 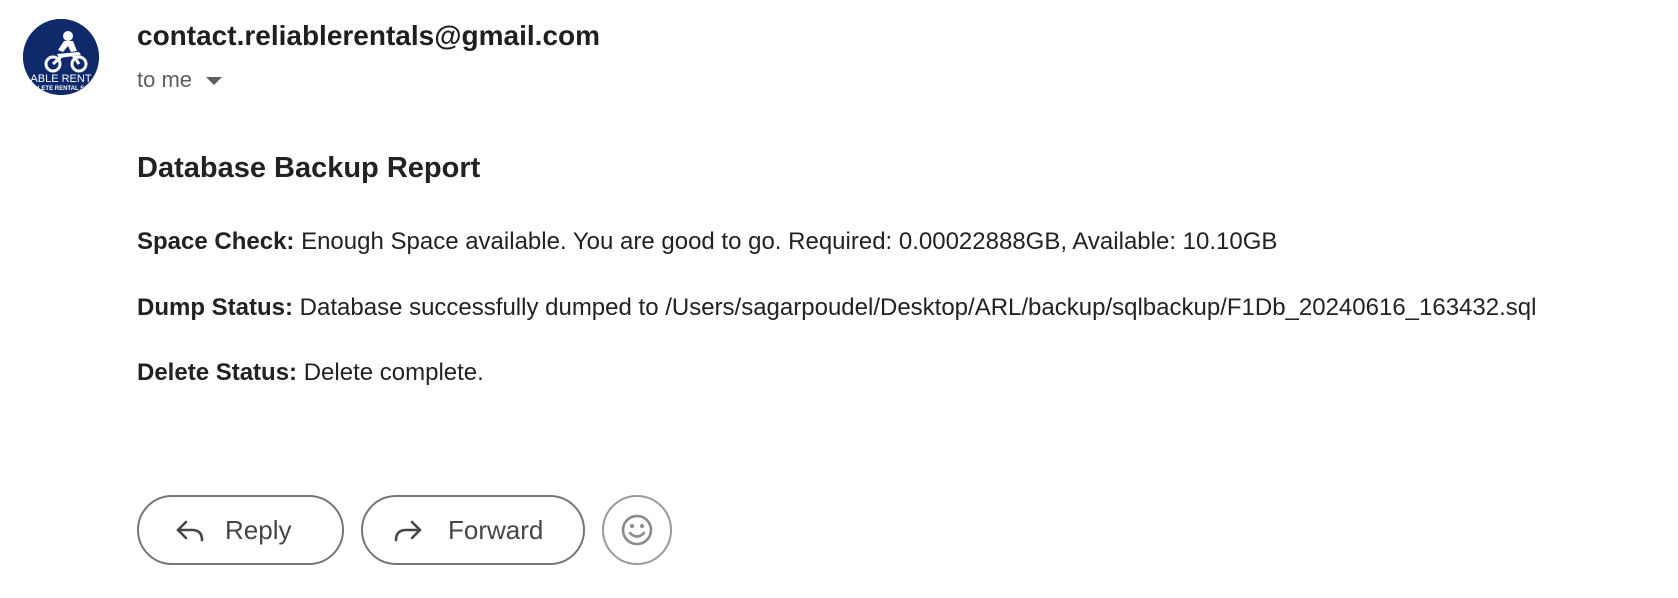 I want to click on reply-button: Reply, so click(x=240, y=530).